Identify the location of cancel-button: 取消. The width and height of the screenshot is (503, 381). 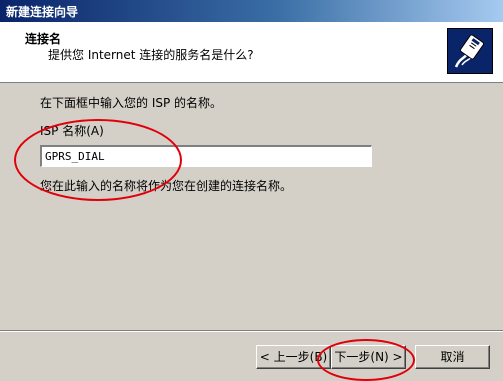
(452, 357).